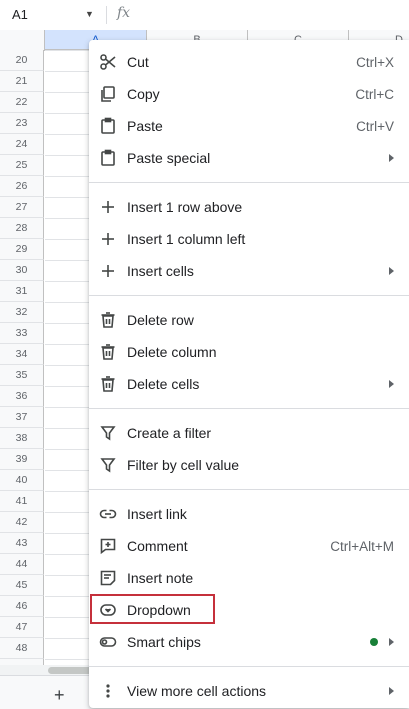 The image size is (409, 709). What do you see at coordinates (160, 320) in the screenshot?
I see `menu-item-label: Delete row` at bounding box center [160, 320].